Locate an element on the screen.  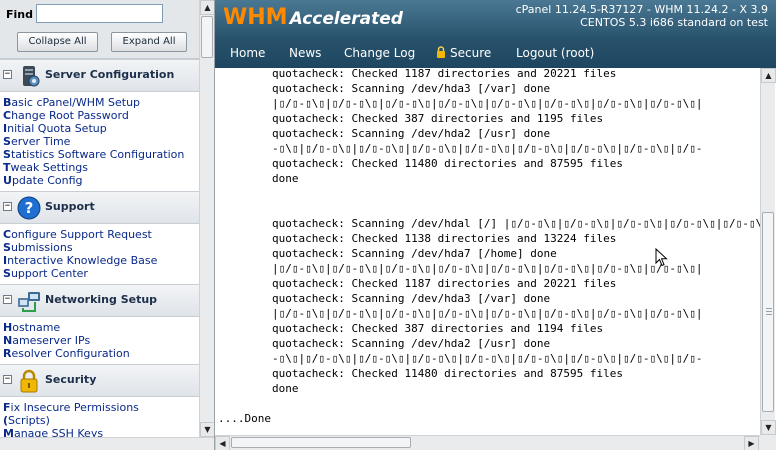
menu-link-text: ix Insecure Permissions is located at coordinates (74, 407).